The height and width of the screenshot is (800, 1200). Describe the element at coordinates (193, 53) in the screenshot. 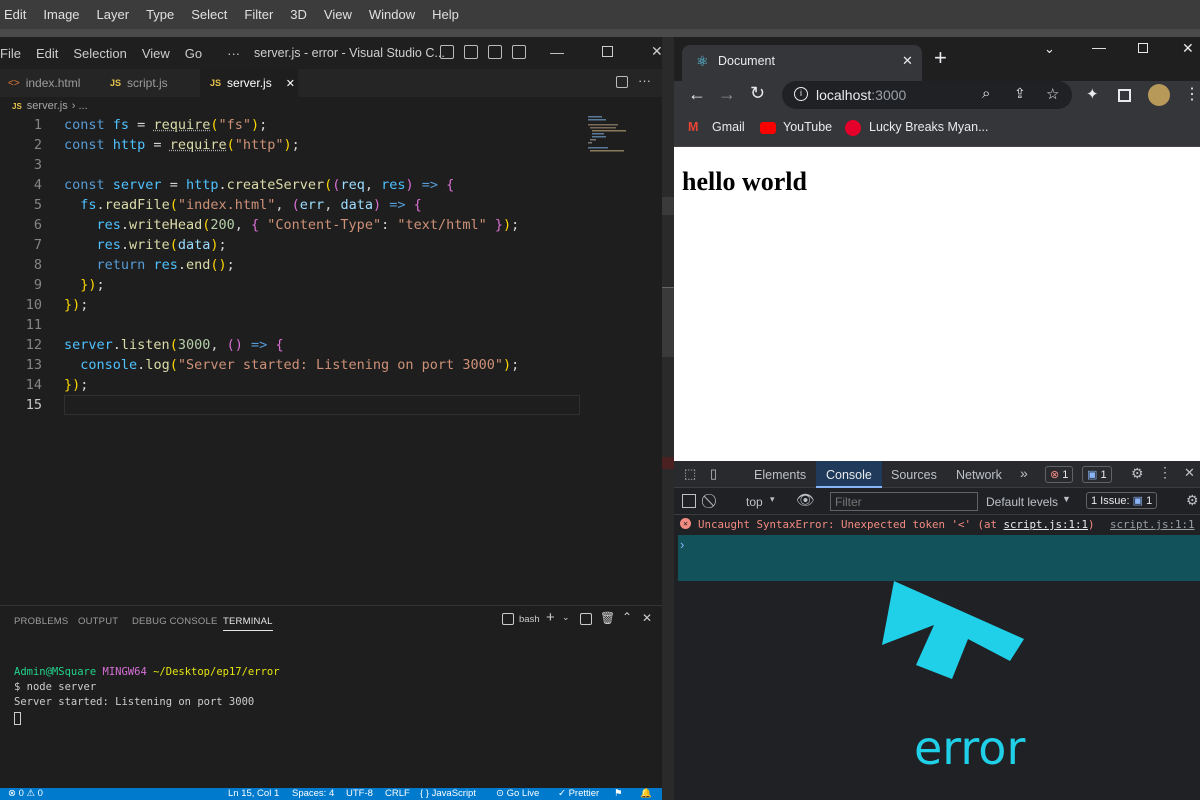

I see `vs-menu-go: Go` at that location.